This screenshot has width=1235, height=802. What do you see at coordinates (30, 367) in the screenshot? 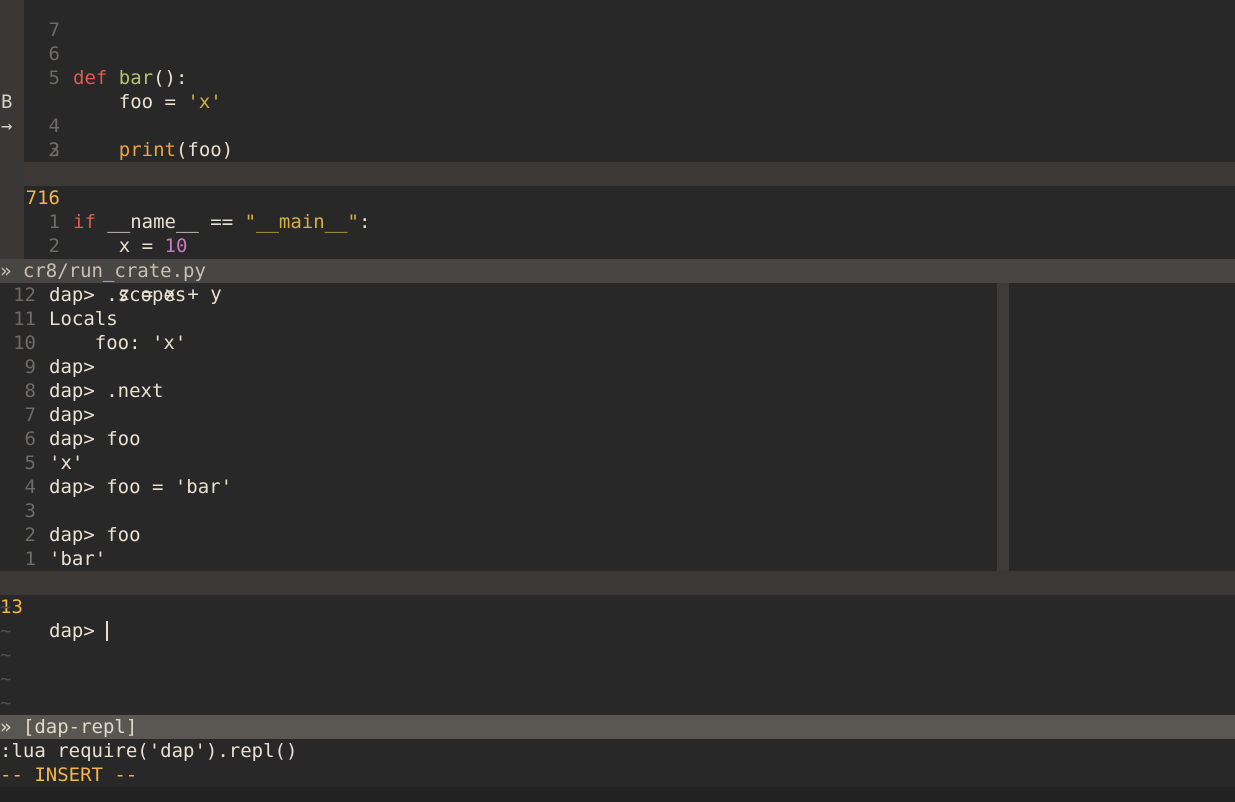
I see `line-number: 9` at bounding box center [30, 367].